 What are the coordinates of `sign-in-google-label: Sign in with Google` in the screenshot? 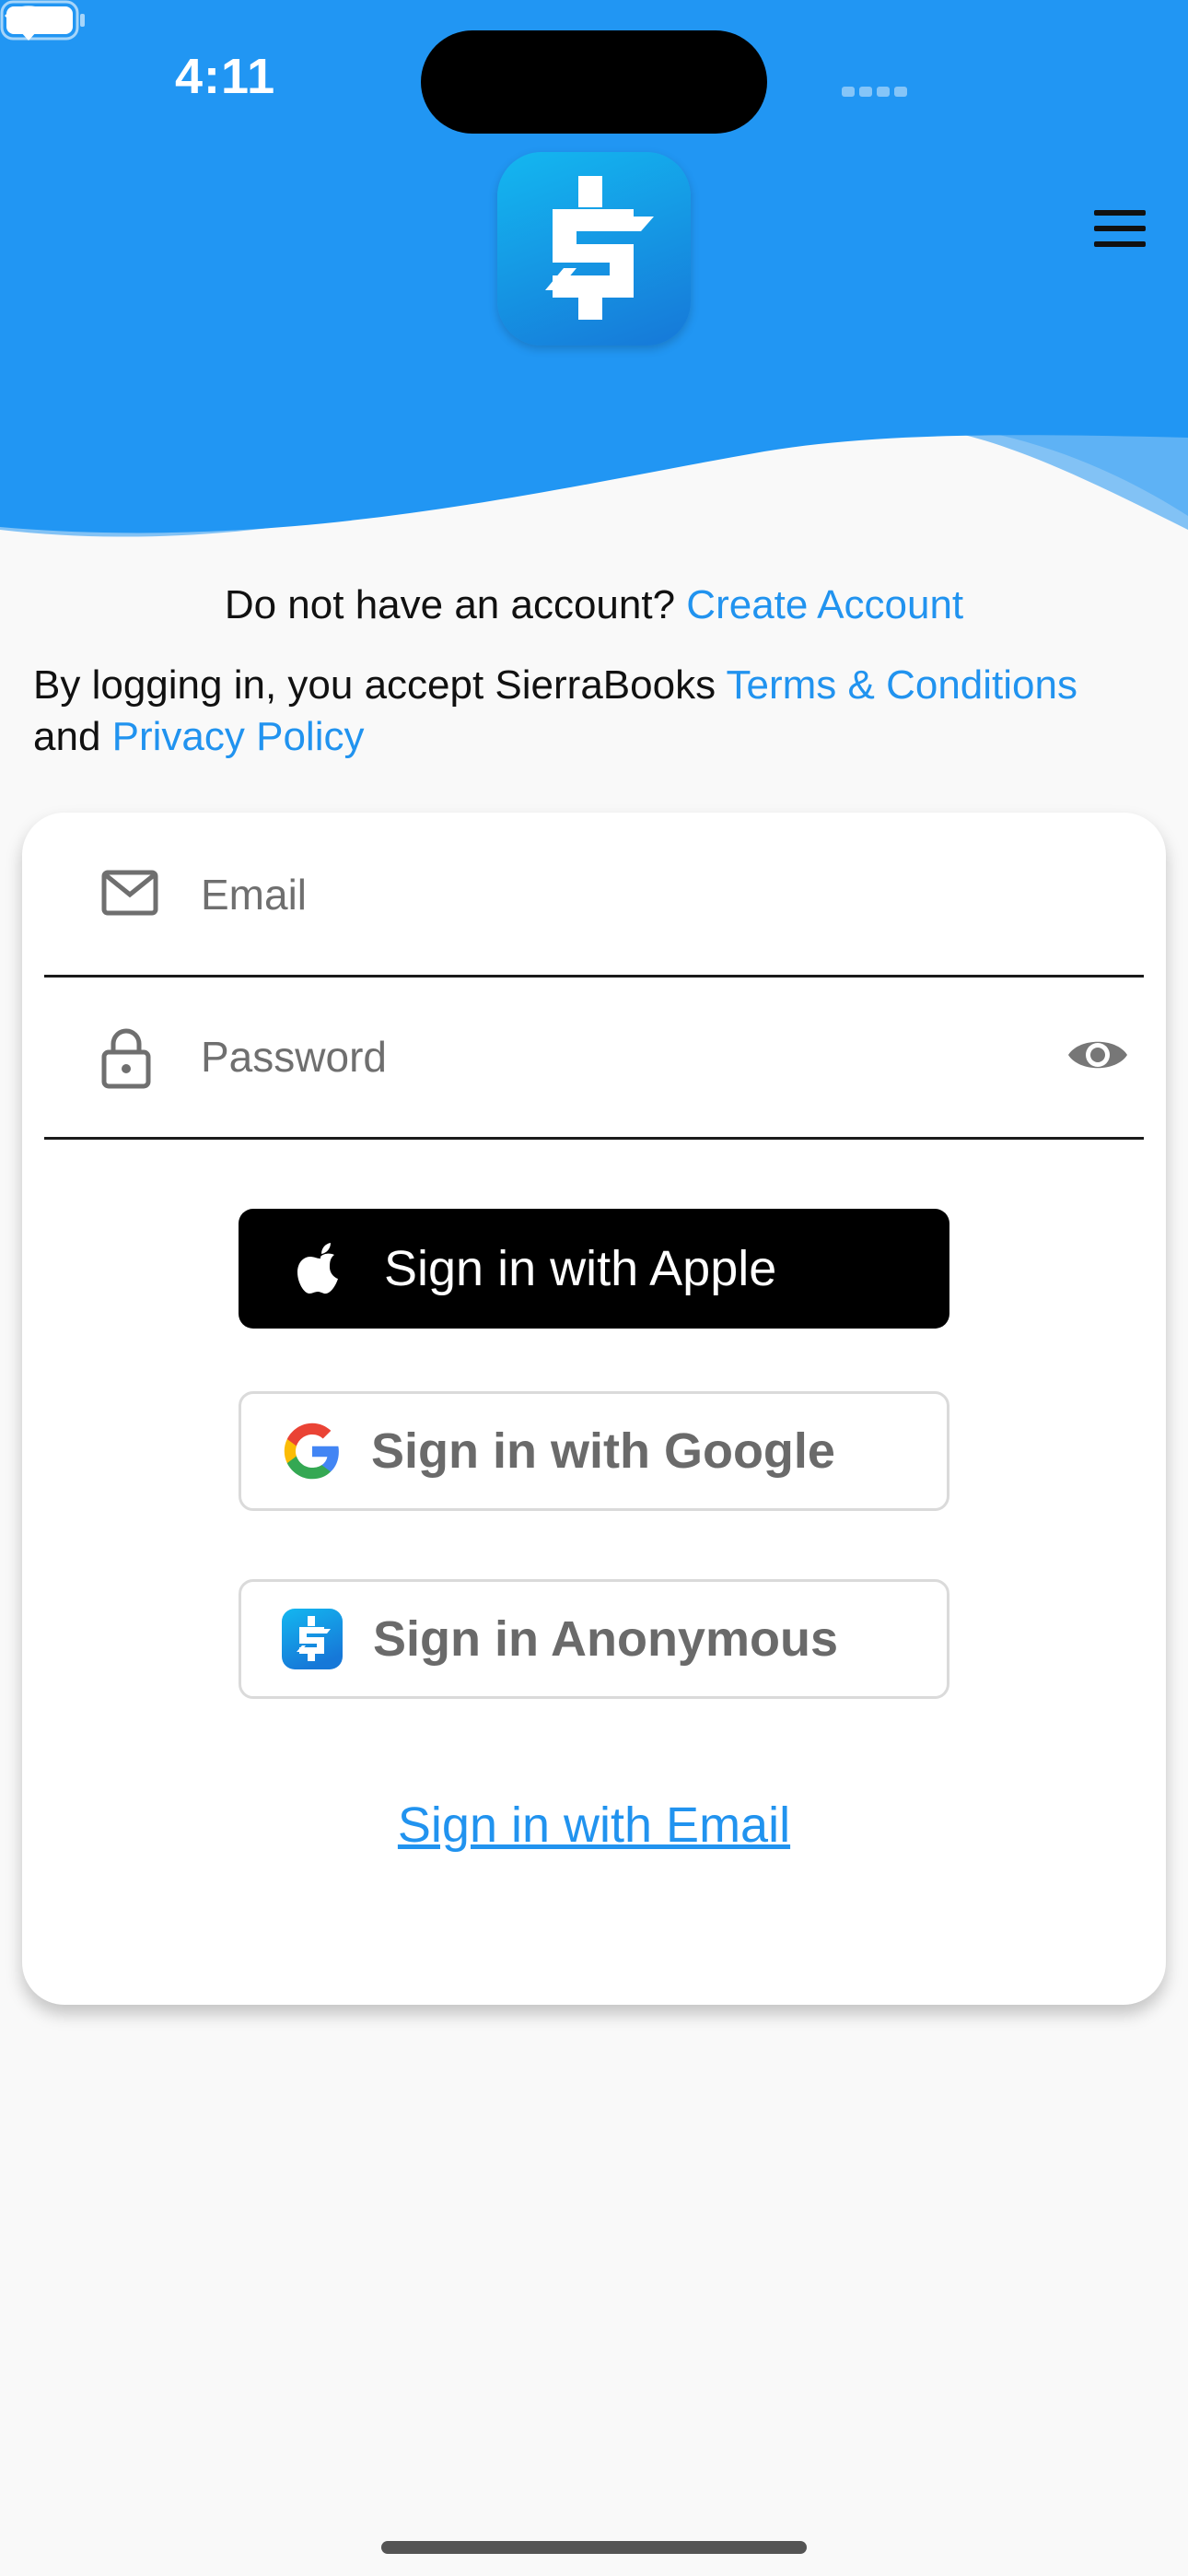 It's located at (603, 1451).